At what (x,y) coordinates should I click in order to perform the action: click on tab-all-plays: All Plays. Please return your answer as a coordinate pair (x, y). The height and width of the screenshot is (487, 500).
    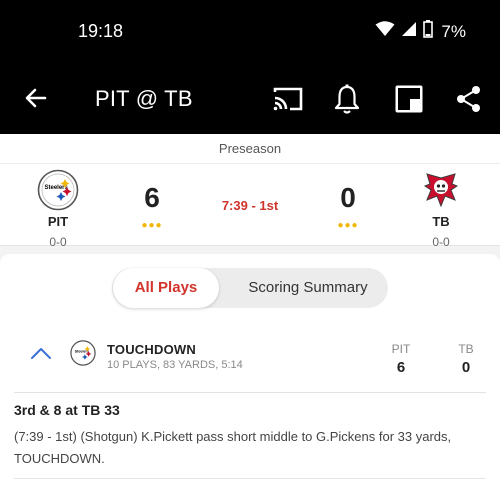
    Looking at the image, I should click on (166, 288).